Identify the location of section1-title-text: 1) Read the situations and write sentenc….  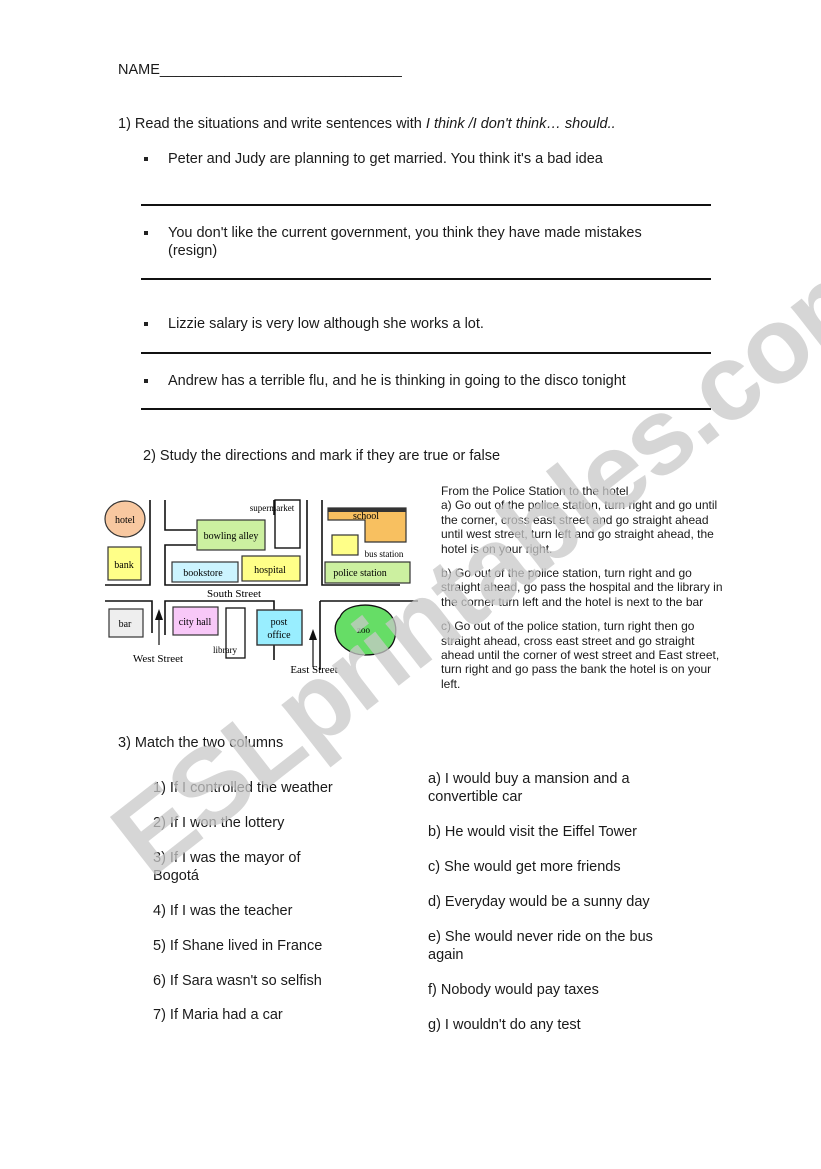
(272, 124).